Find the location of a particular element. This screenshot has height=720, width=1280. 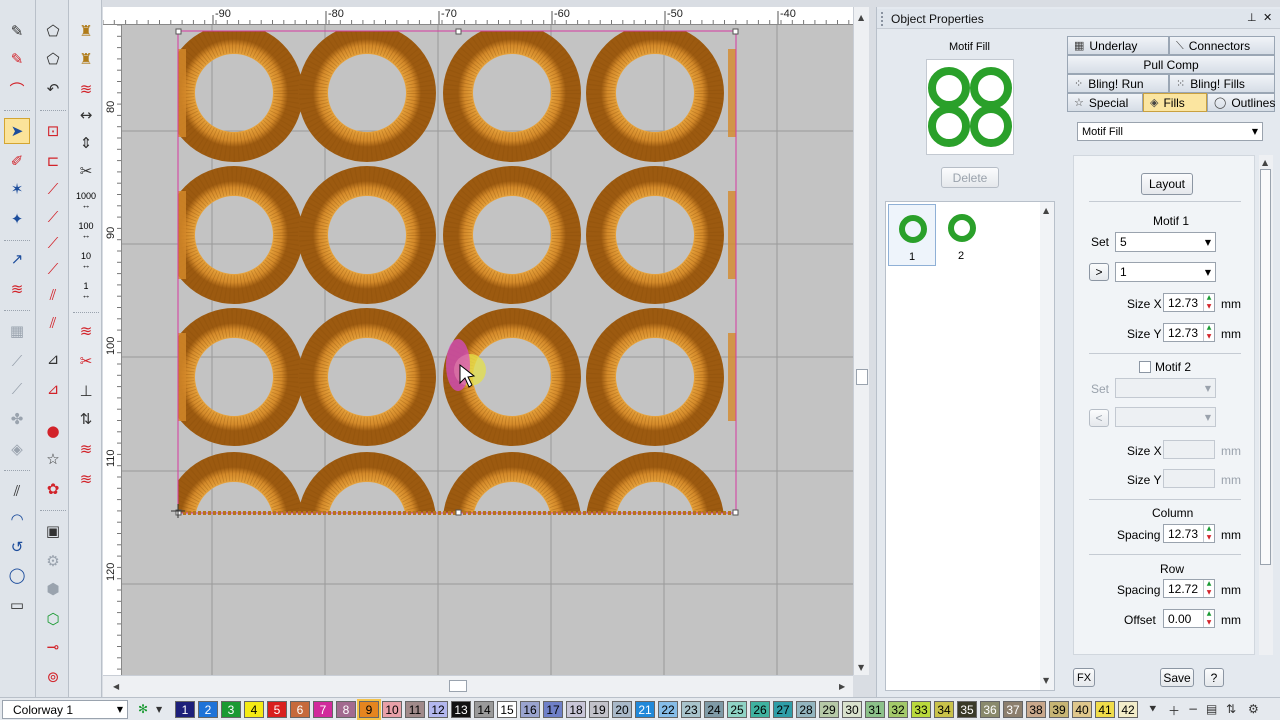

tab-outlines: ◯ Outlines is located at coordinates (1241, 102).